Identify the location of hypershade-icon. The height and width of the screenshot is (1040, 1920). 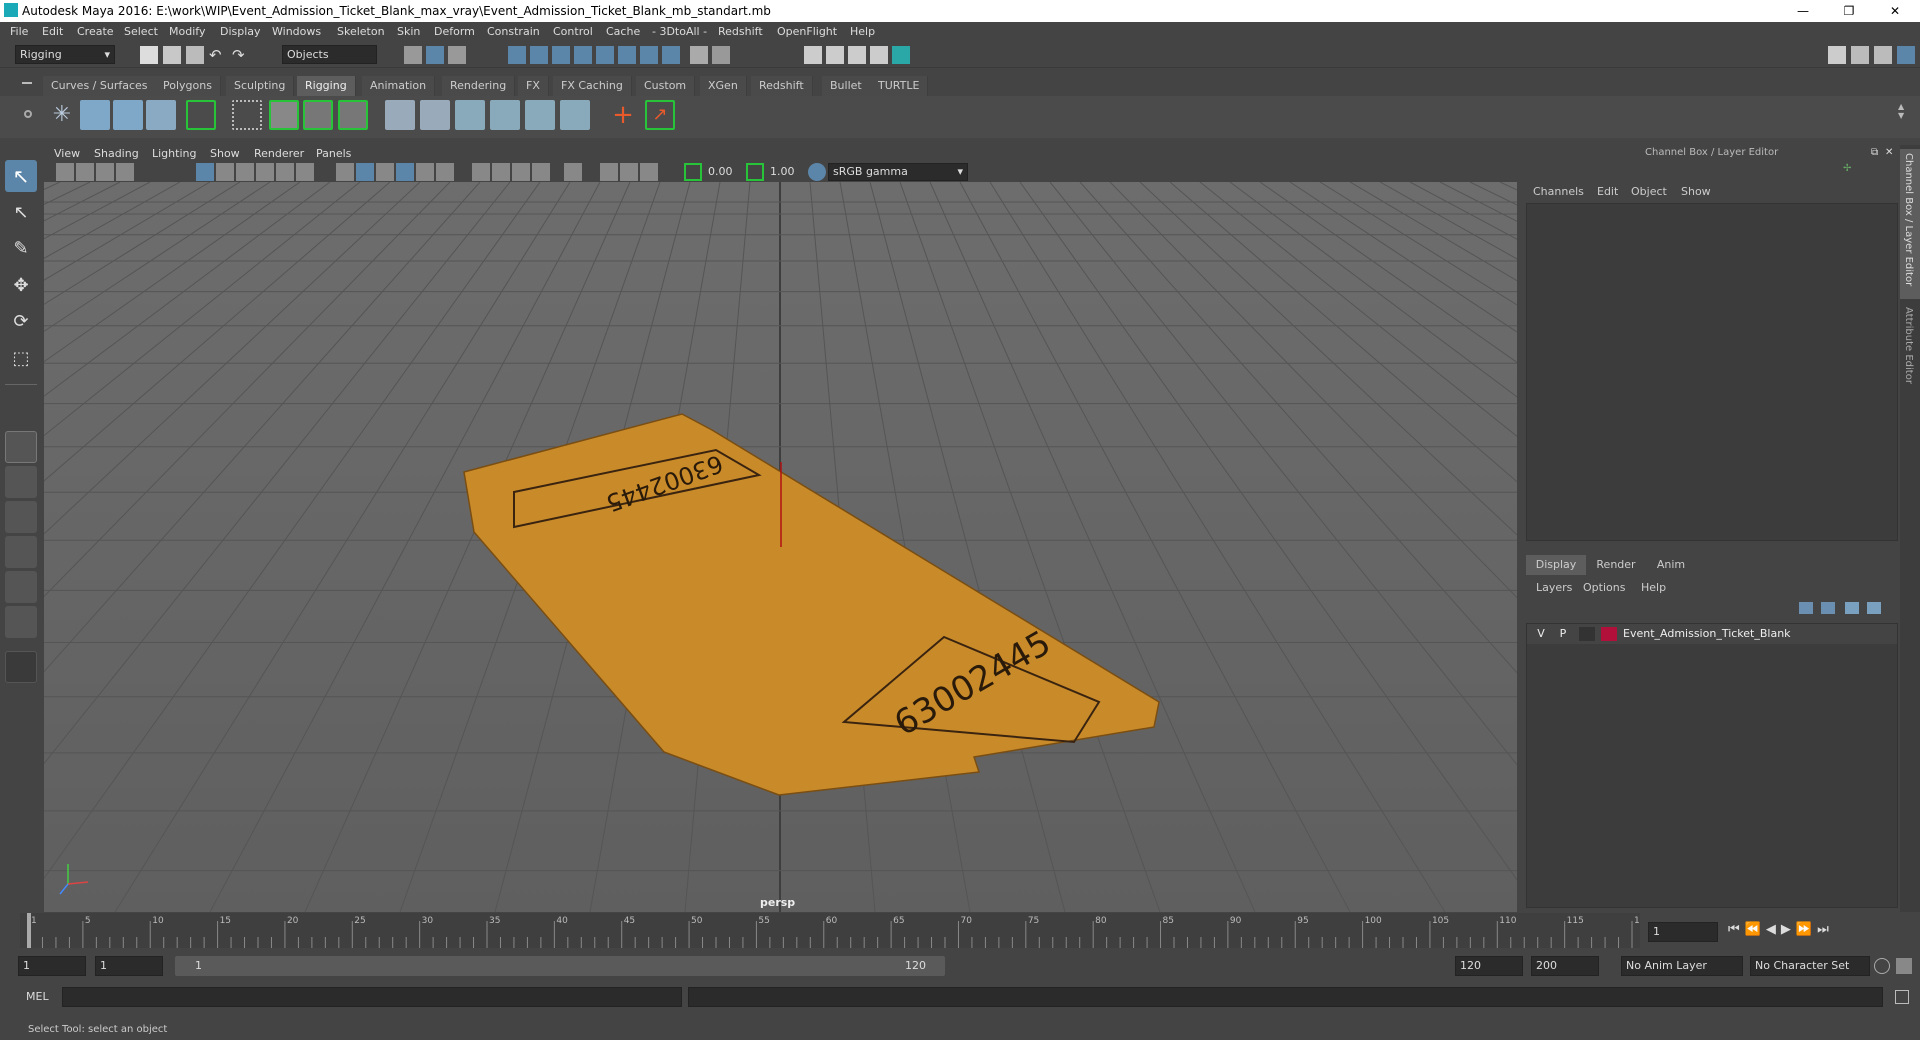
(901, 55).